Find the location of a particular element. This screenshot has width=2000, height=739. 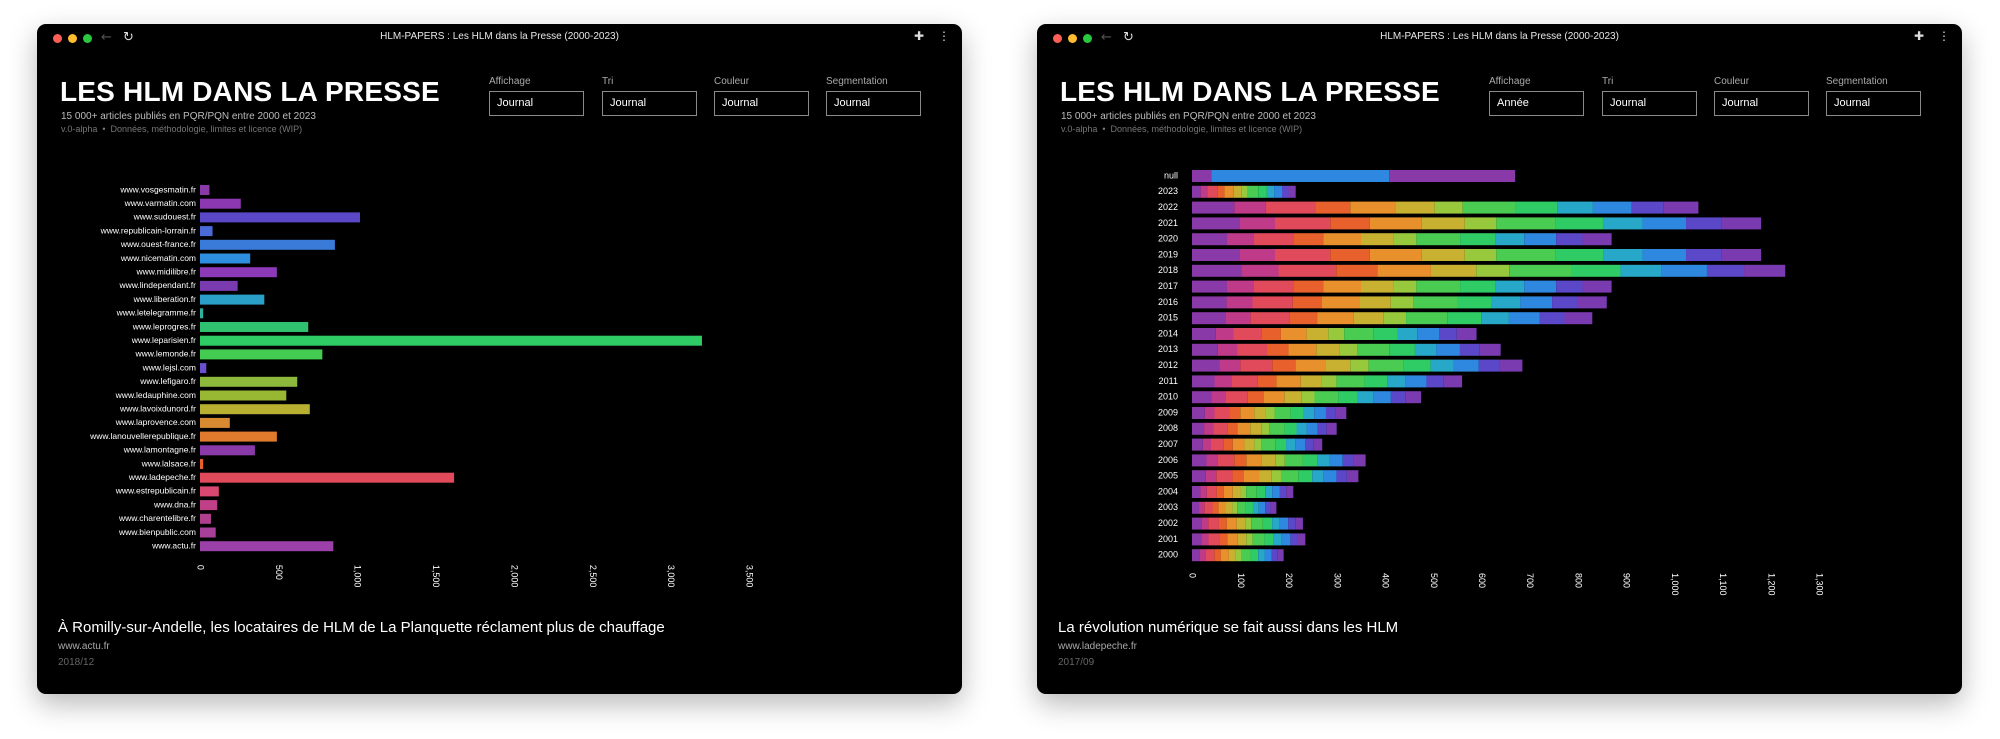

category-label: www.charentelibre.fr is located at coordinates (157, 518).